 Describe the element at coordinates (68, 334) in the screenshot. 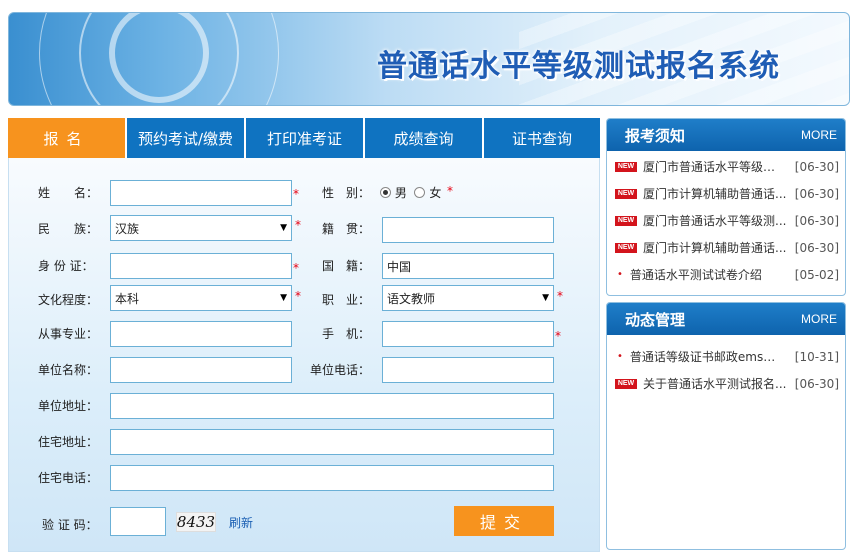

I see `major-label: 从事专业：` at that location.